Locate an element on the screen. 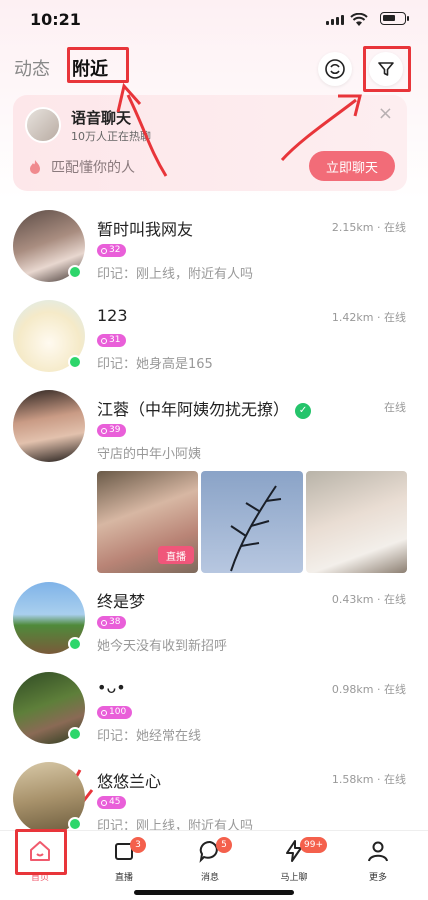 This screenshot has height=900, width=428. voice-match: 匹配懂你的人 is located at coordinates (81, 167).